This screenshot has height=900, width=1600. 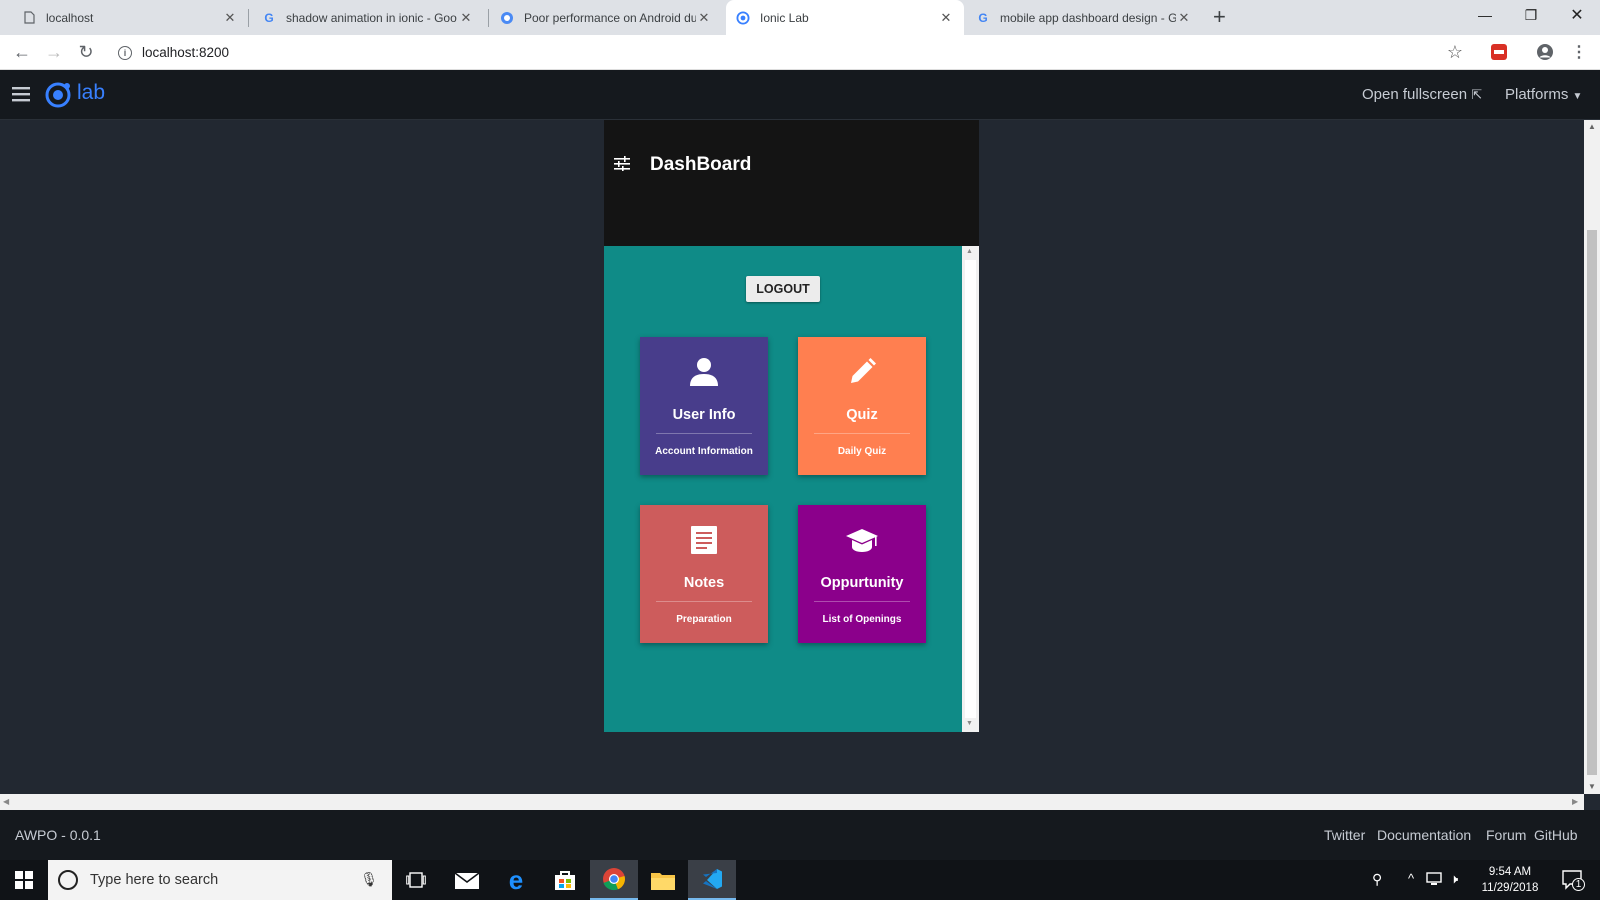 What do you see at coordinates (371, 17) in the screenshot?
I see `tab-title: shadow animation in ionic - Goo` at bounding box center [371, 17].